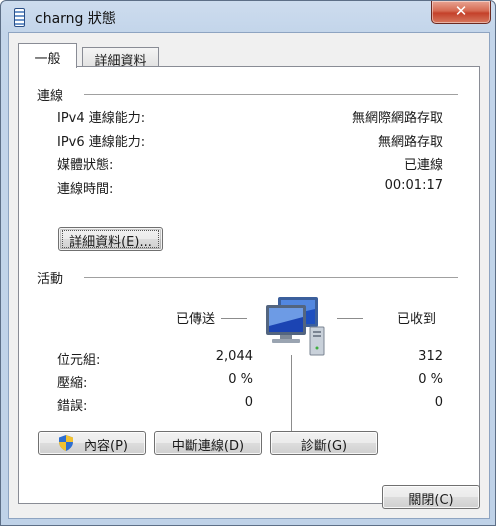 This screenshot has height=526, width=496. Describe the element at coordinates (101, 118) in the screenshot. I see `ipv4-label: IPv4 連線能力:` at that location.